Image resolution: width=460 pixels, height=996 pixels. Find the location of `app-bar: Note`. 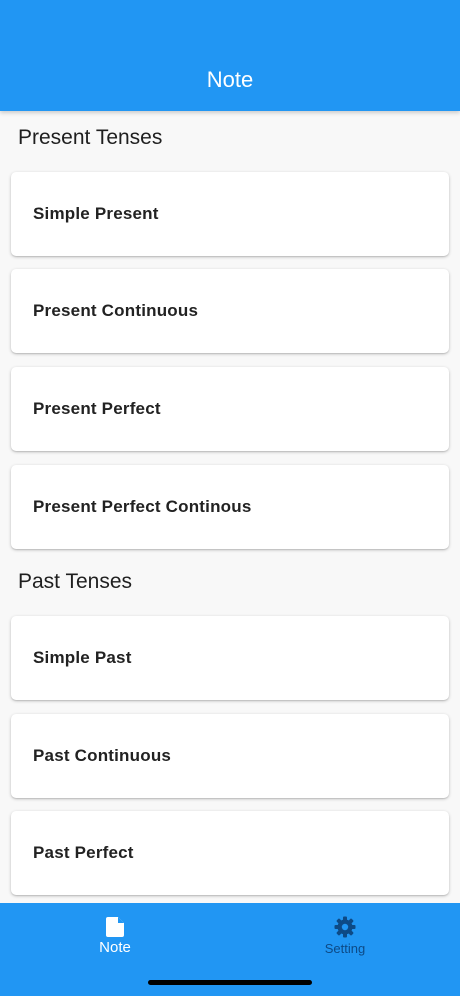

app-bar: Note is located at coordinates (230, 55).